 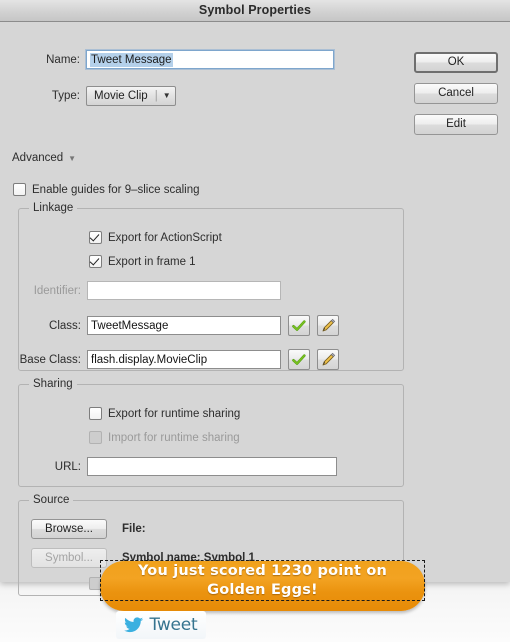 I want to click on identifier-row: Identifier:, so click(x=150, y=290).